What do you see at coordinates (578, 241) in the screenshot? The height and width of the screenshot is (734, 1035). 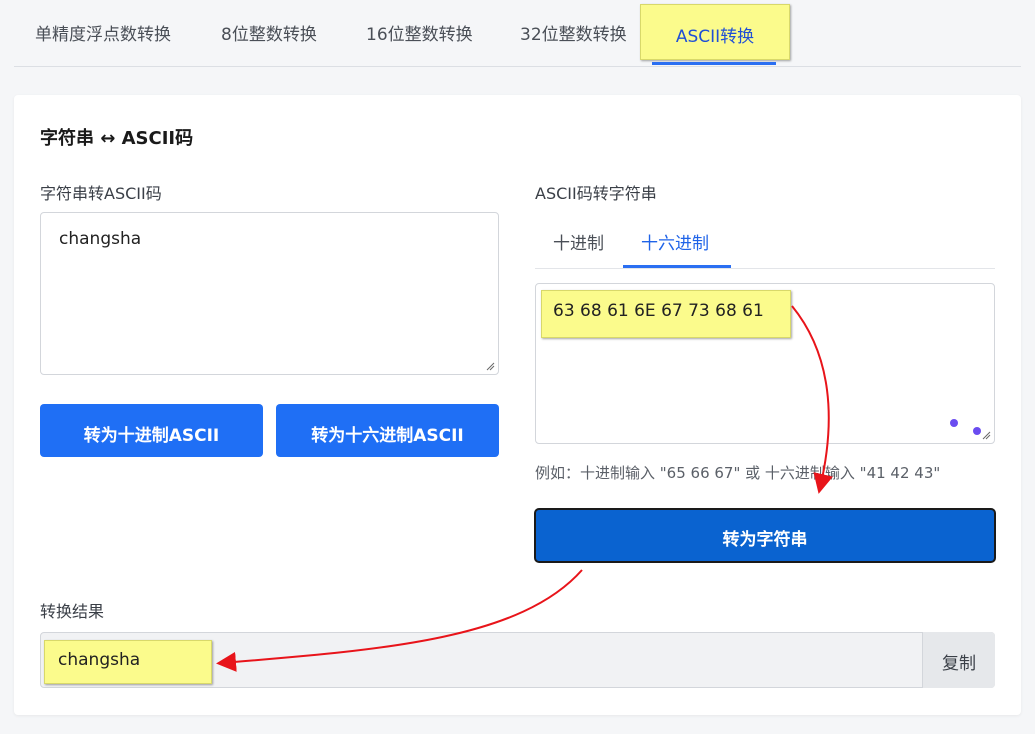 I see `subtab-decimal: 十进制` at bounding box center [578, 241].